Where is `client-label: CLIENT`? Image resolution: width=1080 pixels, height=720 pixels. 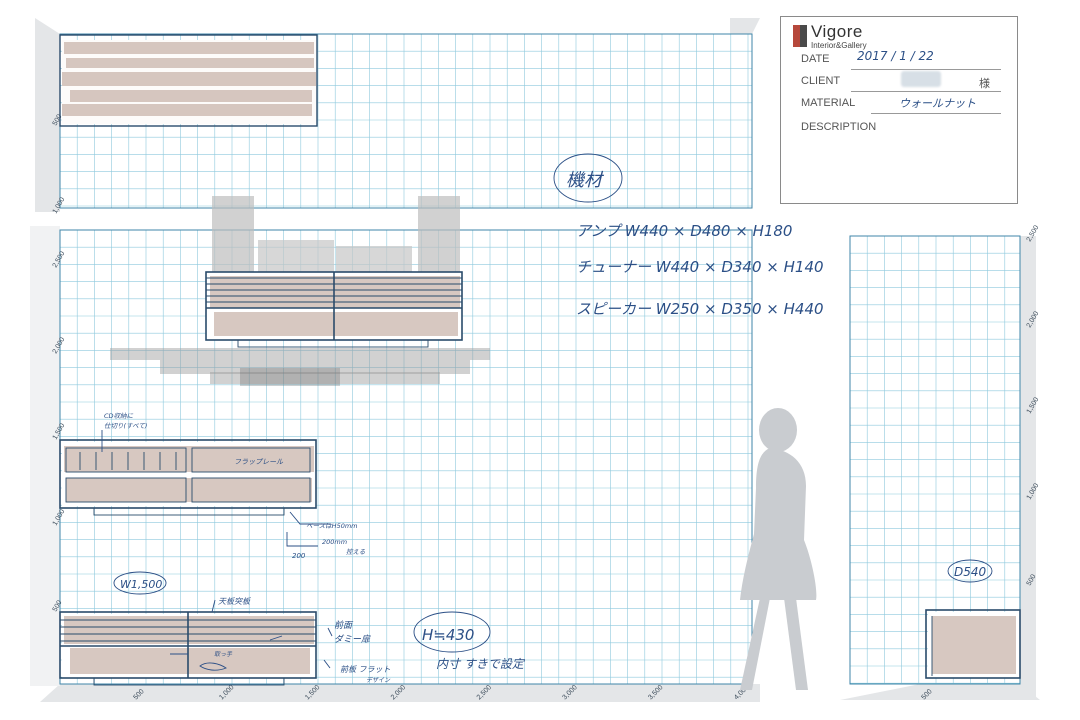 client-label: CLIENT is located at coordinates (821, 81).